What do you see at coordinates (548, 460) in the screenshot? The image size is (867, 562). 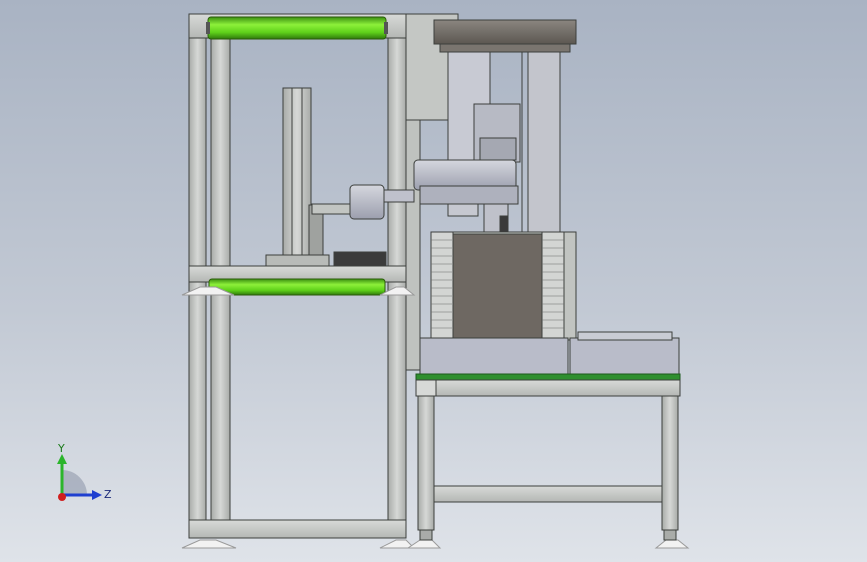 I see `conveyor-table-frame` at bounding box center [548, 460].